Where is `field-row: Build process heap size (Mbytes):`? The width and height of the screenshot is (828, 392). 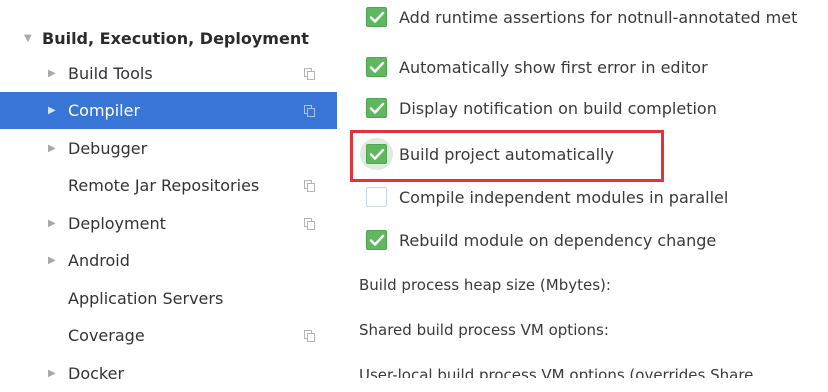
field-row: Build process heap size (Mbytes): is located at coordinates (582, 285).